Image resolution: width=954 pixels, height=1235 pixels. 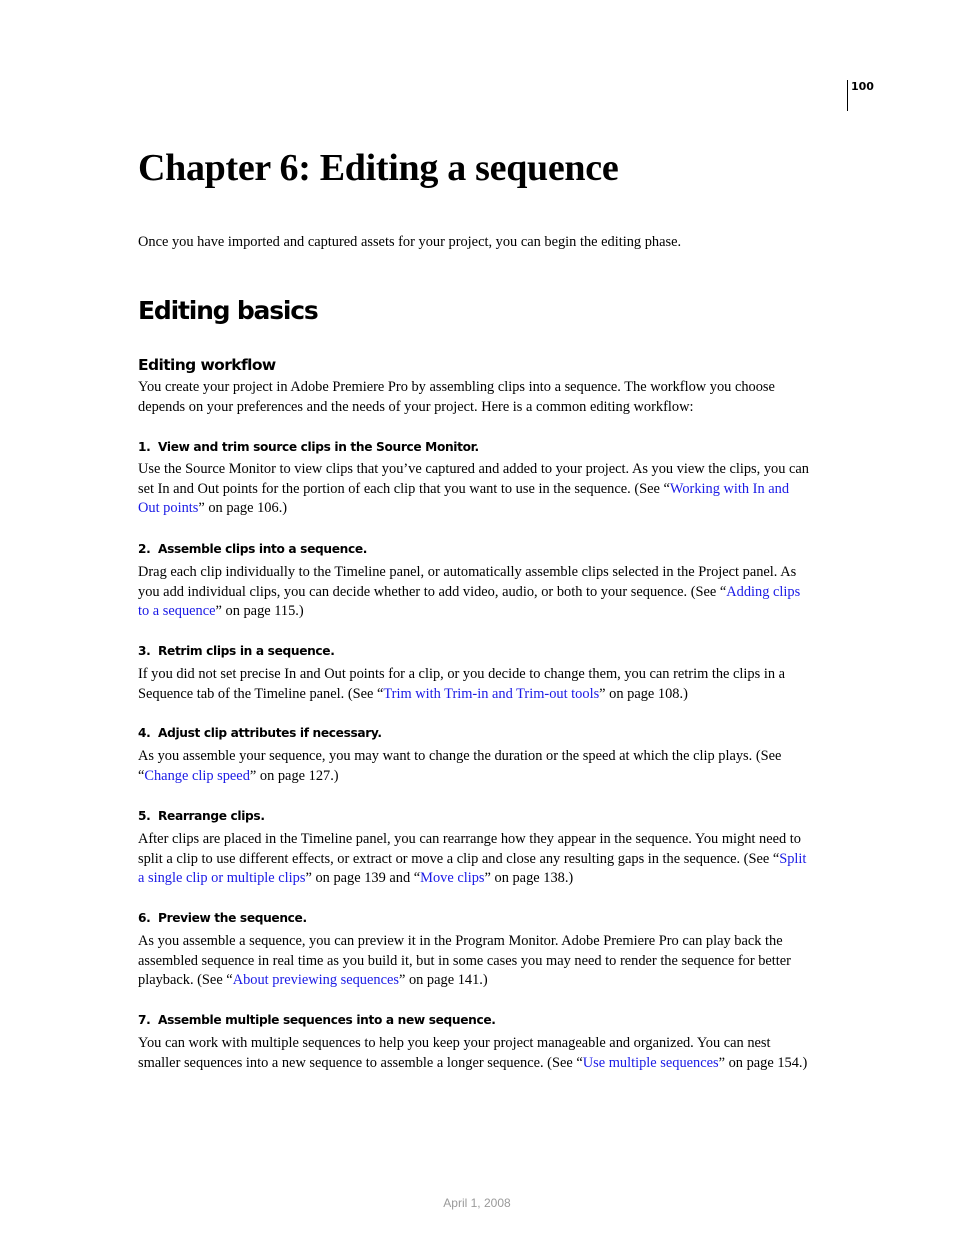 I want to click on text-span: playback. (See “, so click(x=185, y=980).